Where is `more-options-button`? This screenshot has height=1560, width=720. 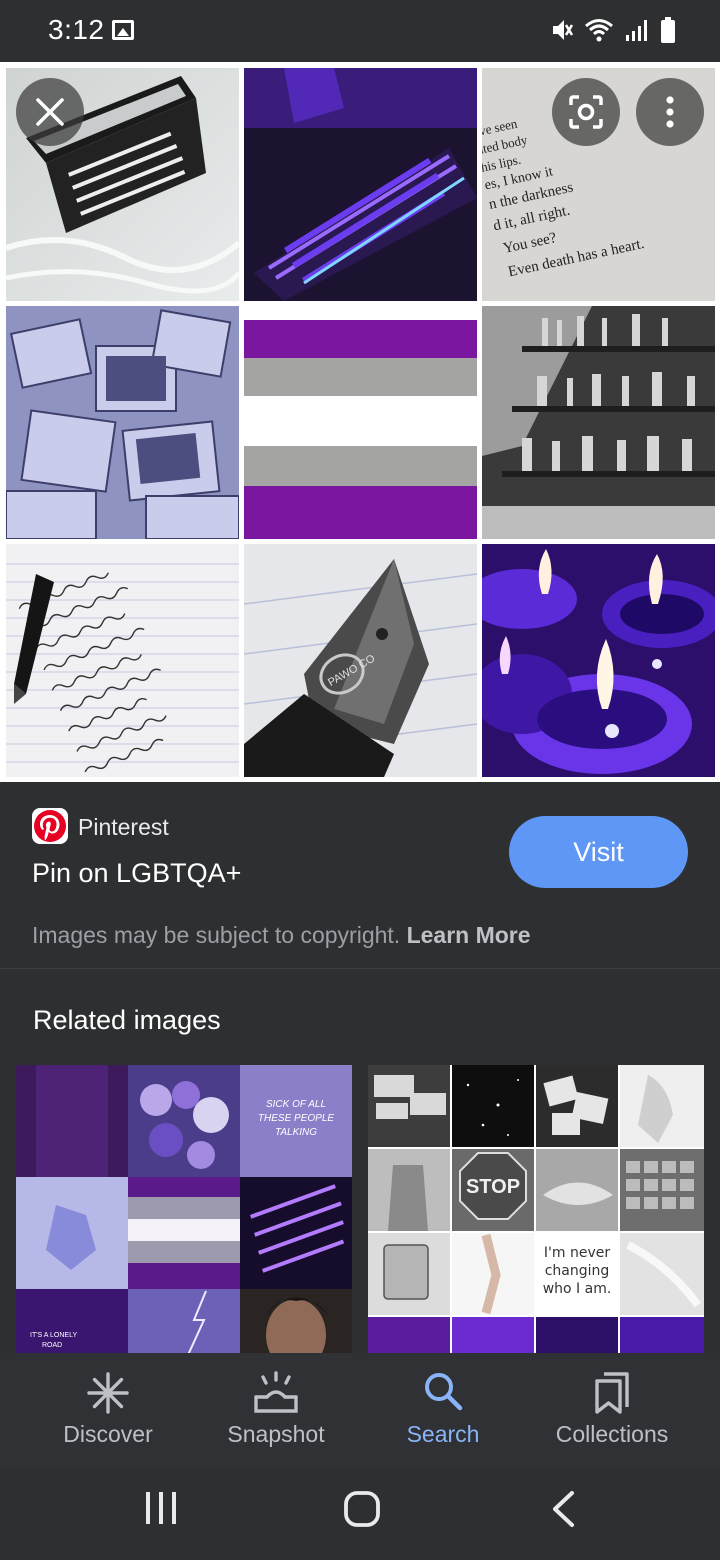
more-options-button is located at coordinates (670, 112).